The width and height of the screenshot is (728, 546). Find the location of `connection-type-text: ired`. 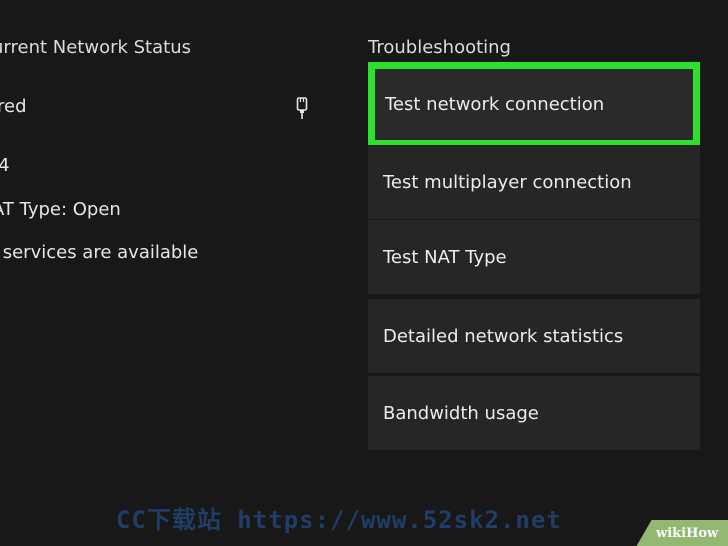

connection-type-text: ired is located at coordinates (13, 106).